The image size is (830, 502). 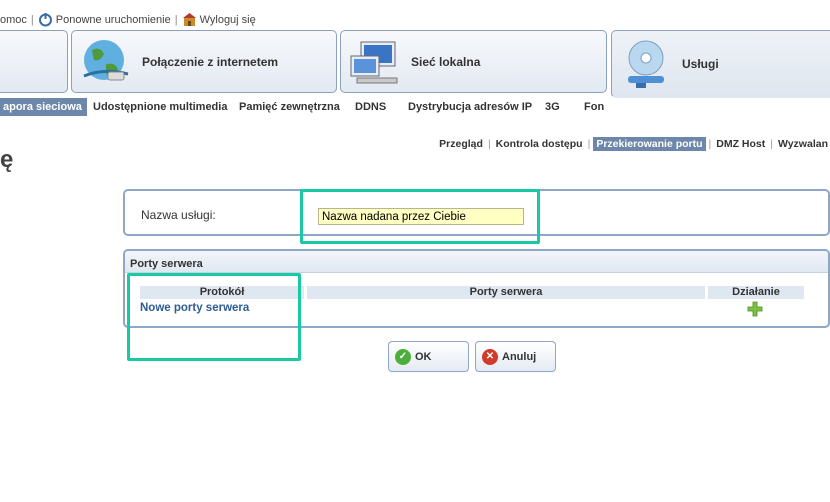 I want to click on server-ports-header: Porty serwera, so click(x=476, y=262).